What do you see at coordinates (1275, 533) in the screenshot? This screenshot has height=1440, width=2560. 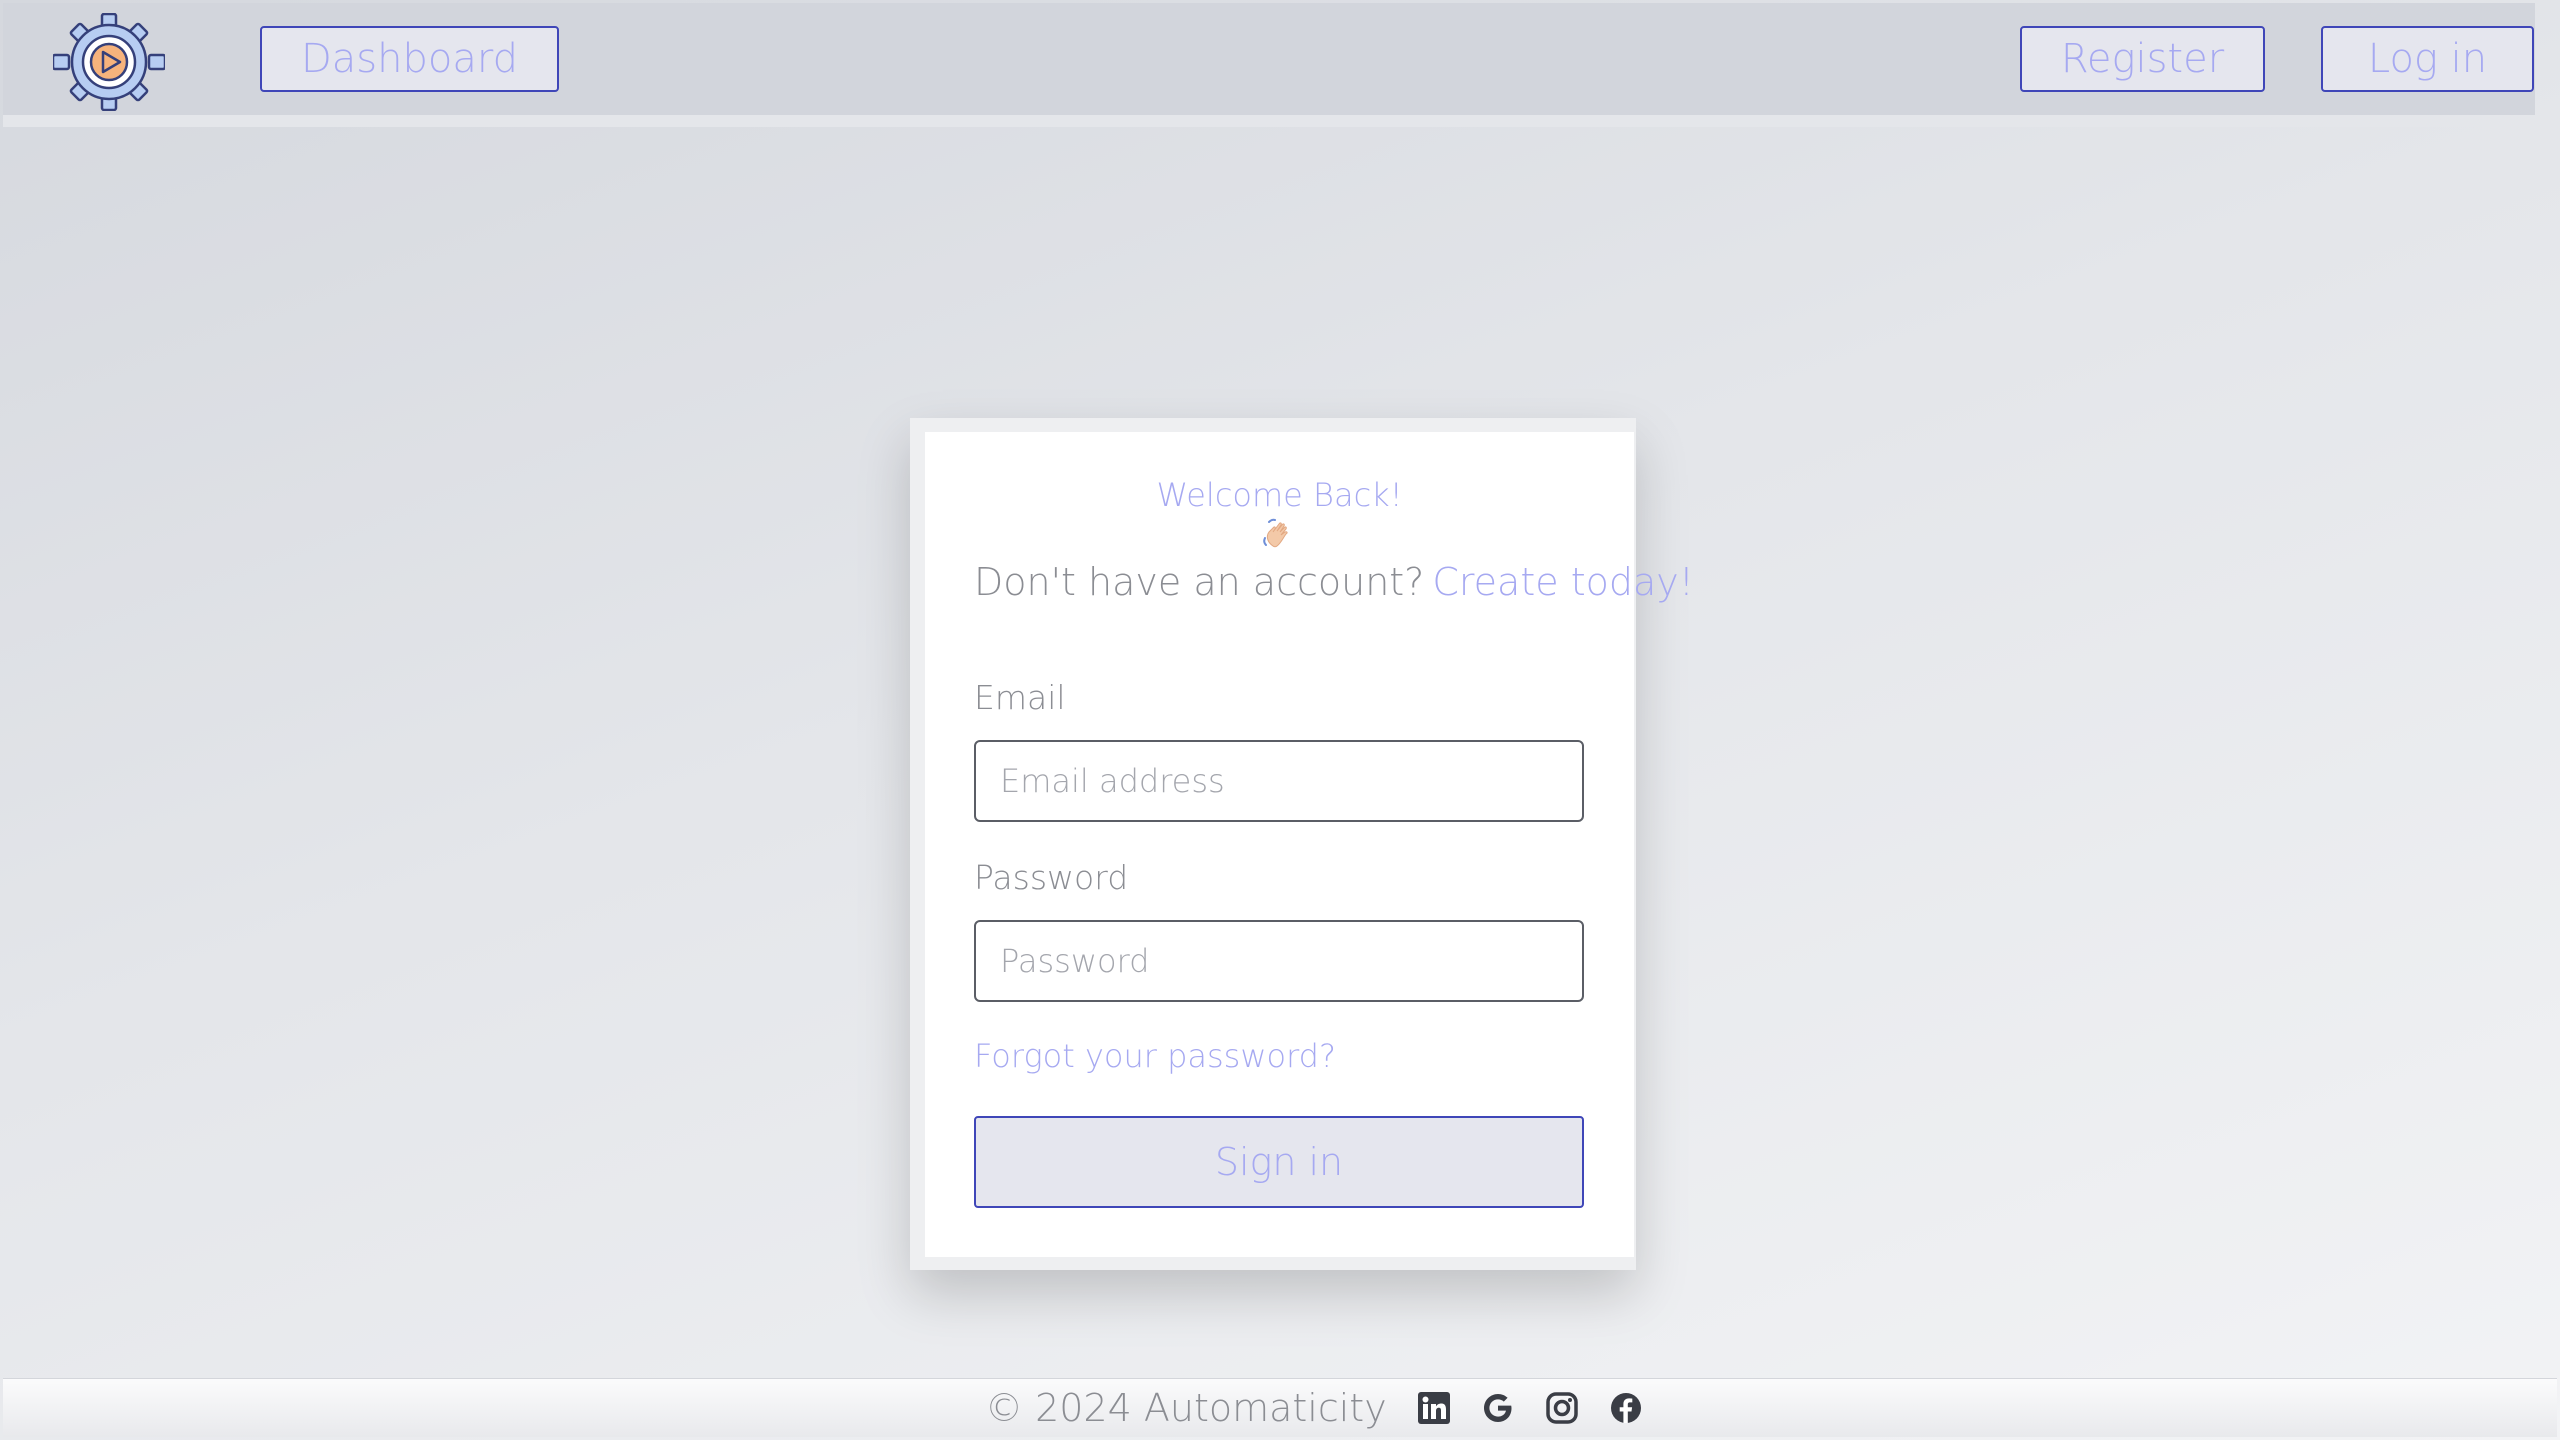 I see `waving-hand-icon` at bounding box center [1275, 533].